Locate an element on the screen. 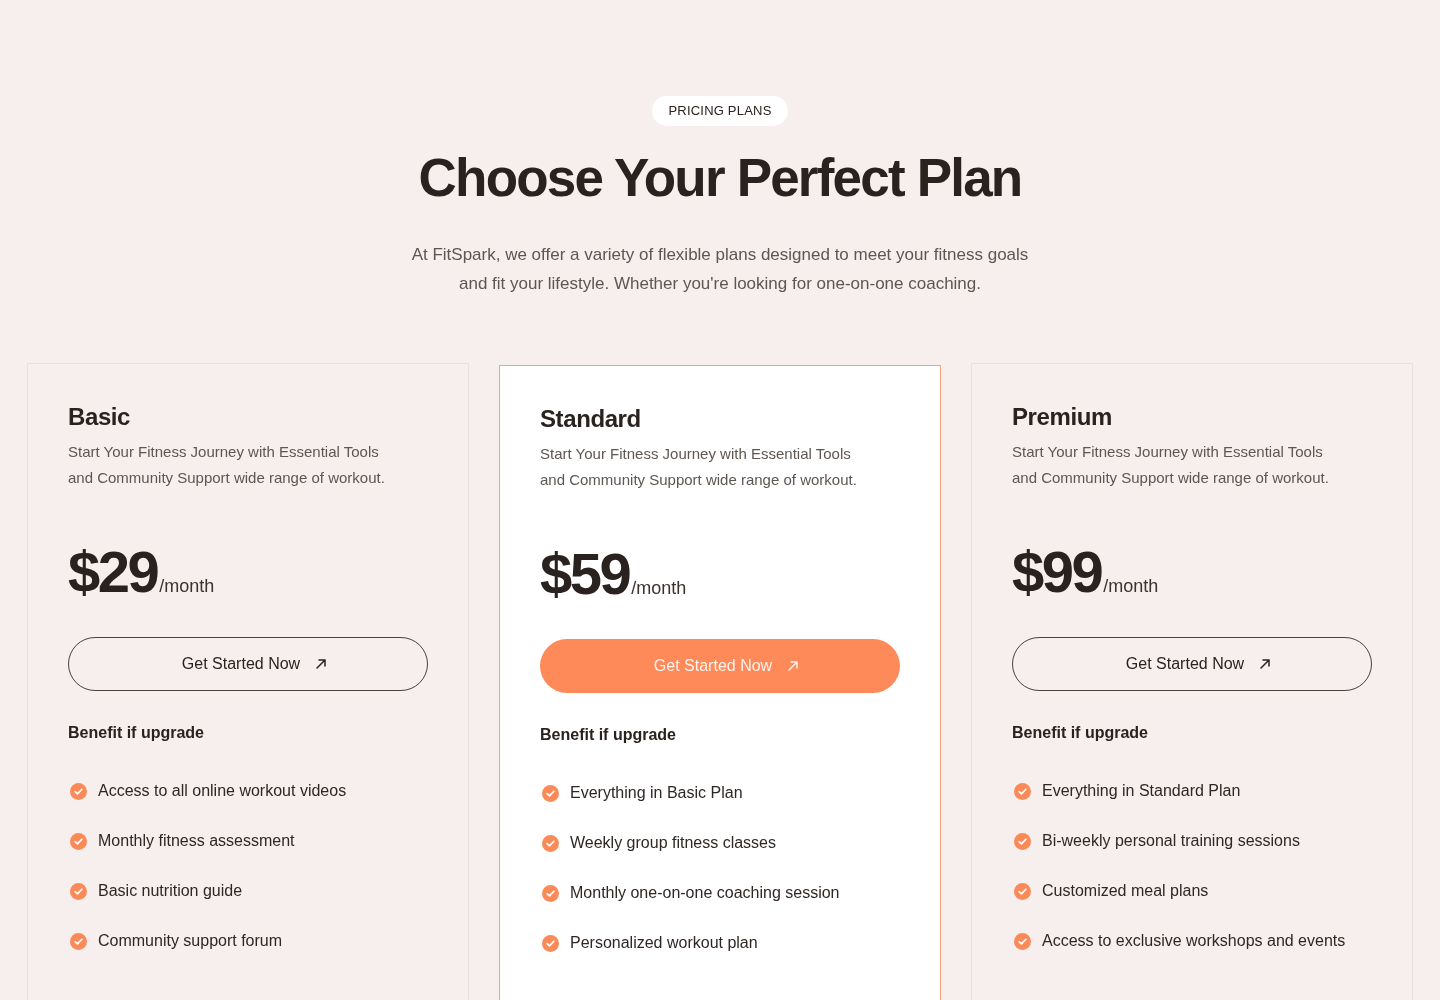  benefit-text: Personalized workout plan is located at coordinates (664, 943).